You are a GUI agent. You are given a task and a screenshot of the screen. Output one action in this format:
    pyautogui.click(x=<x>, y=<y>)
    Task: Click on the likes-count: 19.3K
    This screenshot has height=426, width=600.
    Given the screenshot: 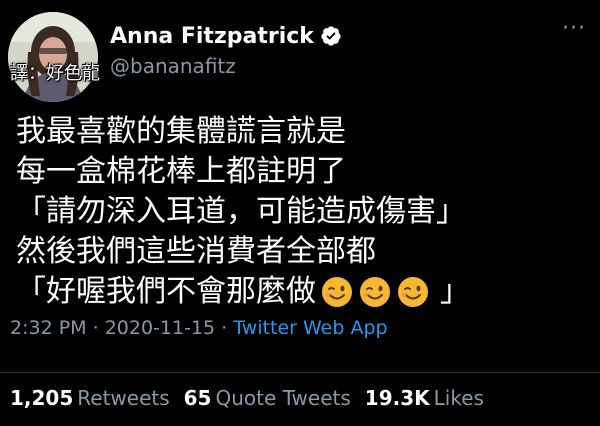 What is the action you would take?
    pyautogui.click(x=397, y=398)
    